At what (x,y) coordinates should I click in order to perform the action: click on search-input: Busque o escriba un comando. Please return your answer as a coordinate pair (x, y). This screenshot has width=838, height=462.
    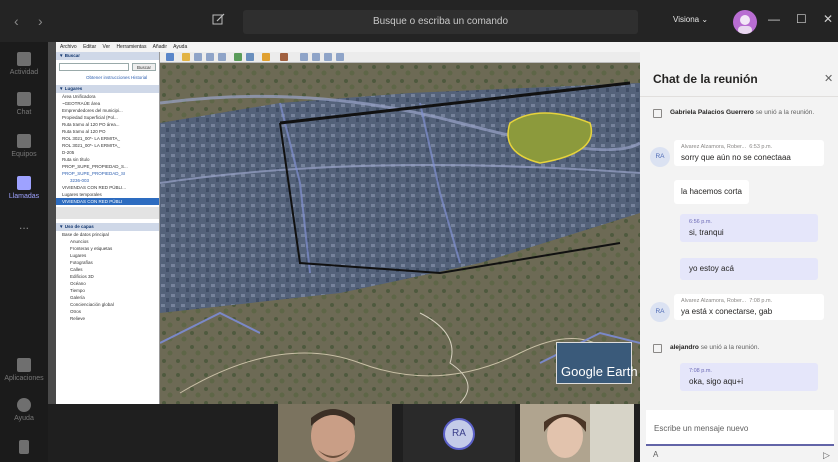
    Looking at the image, I should click on (440, 22).